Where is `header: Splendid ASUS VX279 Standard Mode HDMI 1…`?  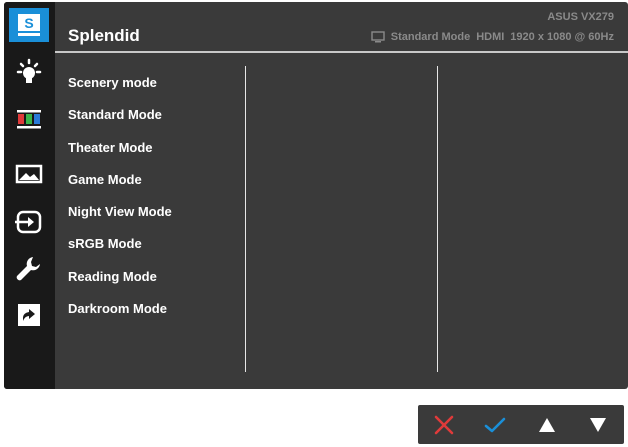
header: Splendid ASUS VX279 Standard Mode HDMI 1… is located at coordinates (341, 27).